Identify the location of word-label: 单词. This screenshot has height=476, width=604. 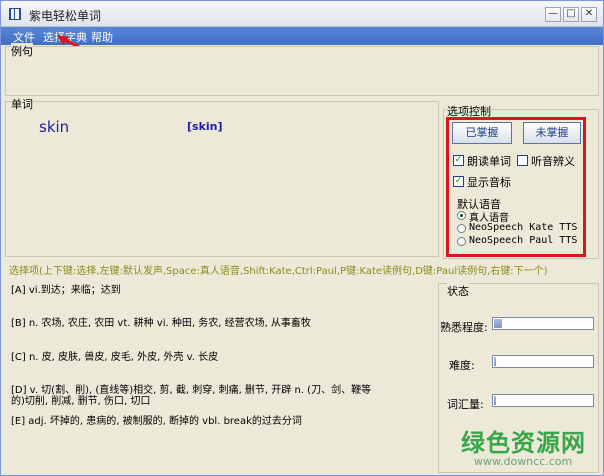
(22, 104).